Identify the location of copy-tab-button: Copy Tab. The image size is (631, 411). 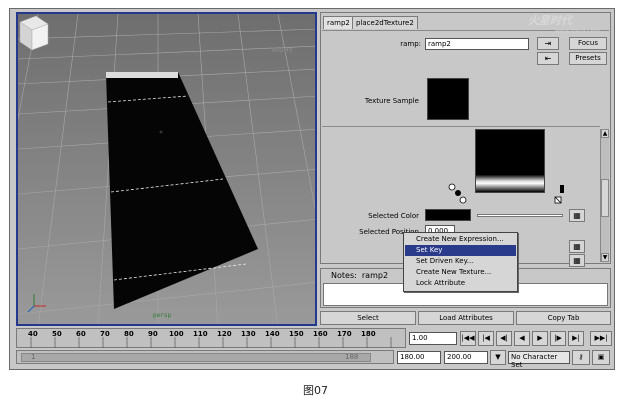
(563, 318).